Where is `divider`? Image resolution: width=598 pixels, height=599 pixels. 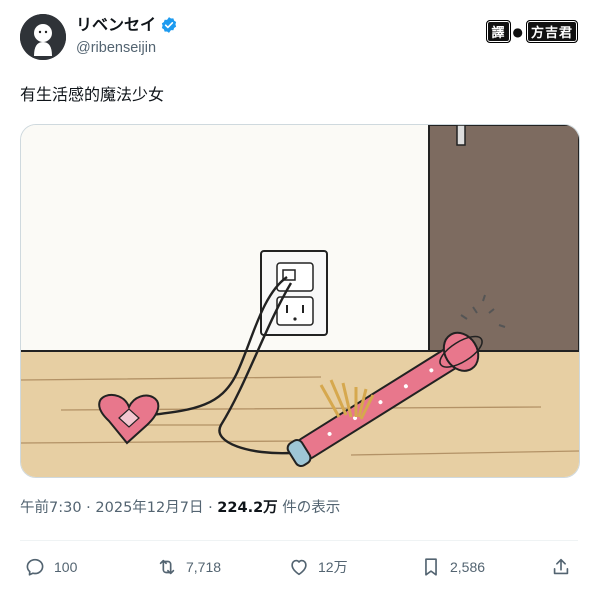
divider is located at coordinates (299, 540).